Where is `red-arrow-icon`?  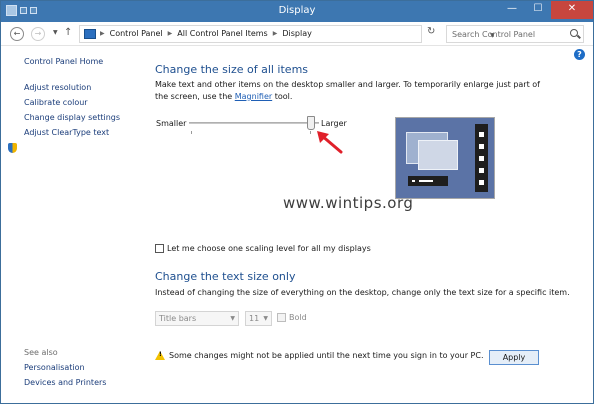 red-arrow-icon is located at coordinates (330, 142).